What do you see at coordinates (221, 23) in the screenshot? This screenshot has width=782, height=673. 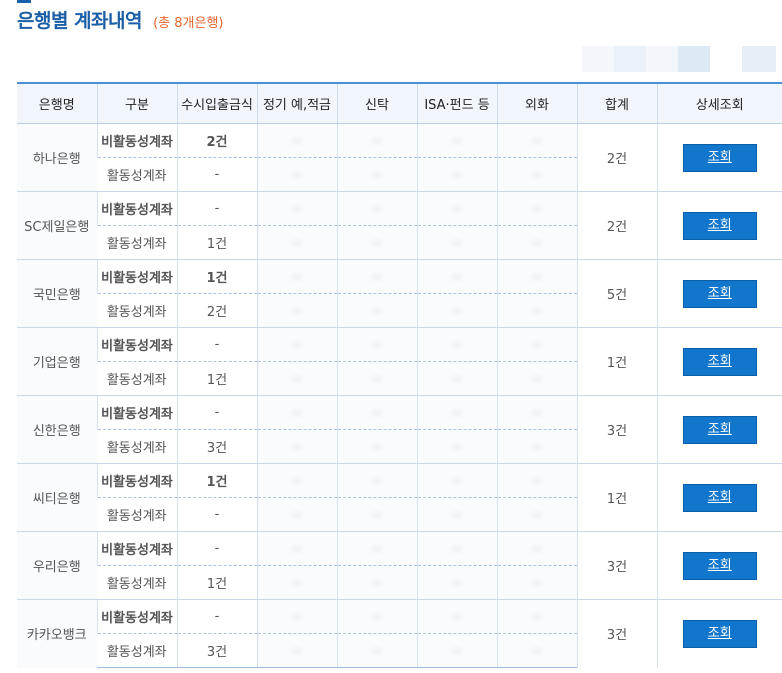 I see `subtitle-close: )` at bounding box center [221, 23].